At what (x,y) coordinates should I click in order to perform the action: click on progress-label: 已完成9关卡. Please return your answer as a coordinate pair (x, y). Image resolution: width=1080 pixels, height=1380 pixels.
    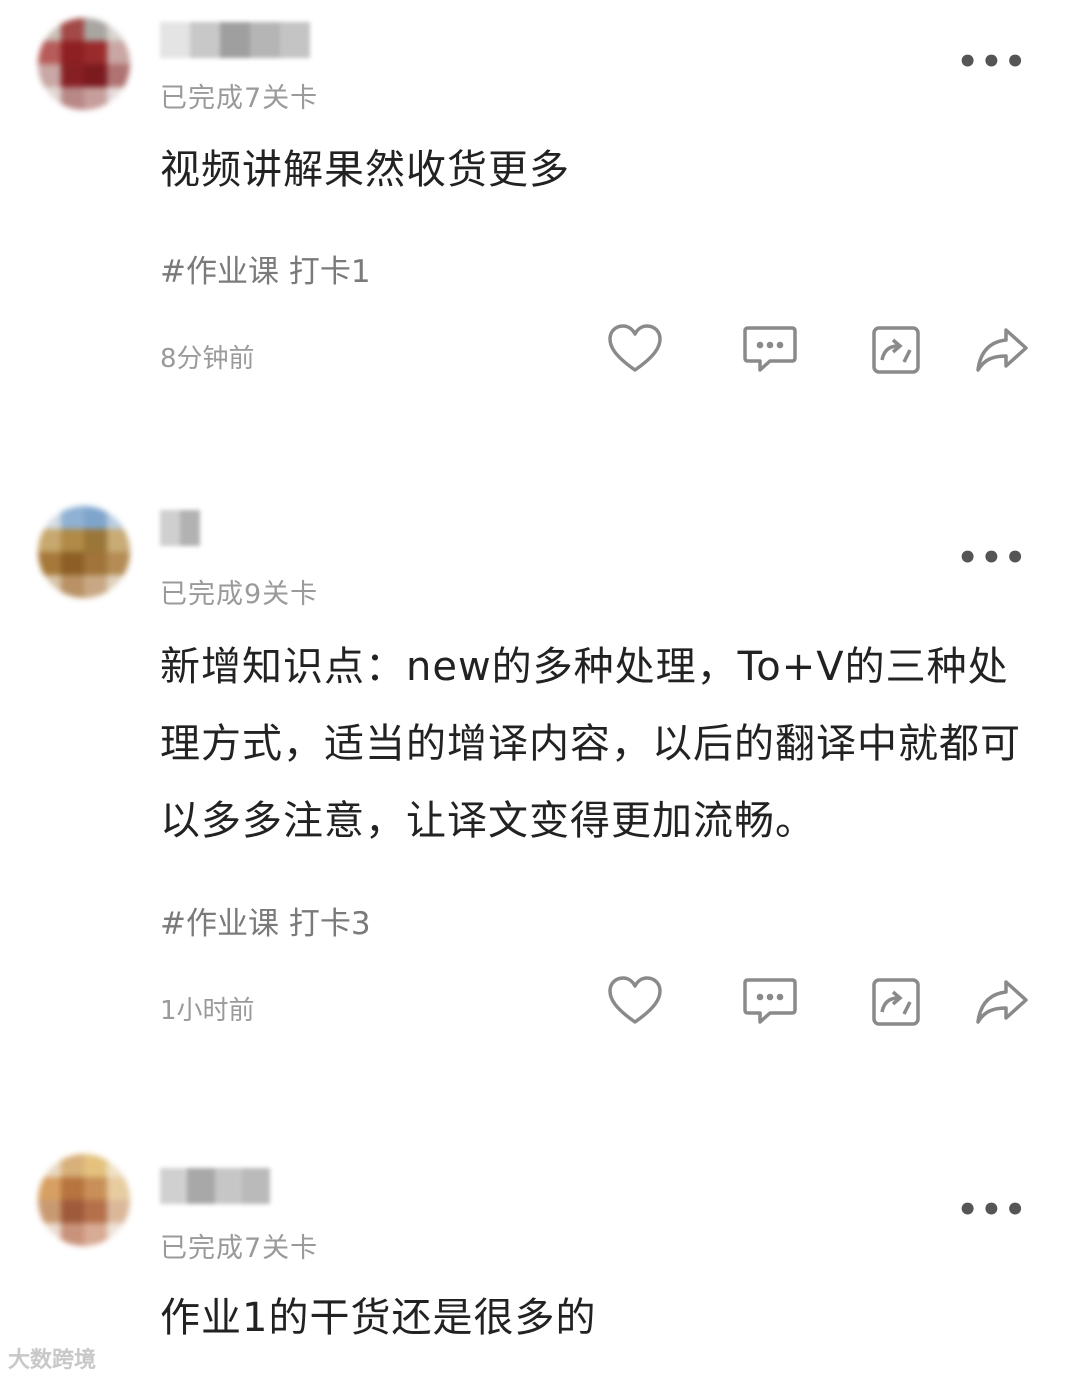
    Looking at the image, I should click on (239, 594).